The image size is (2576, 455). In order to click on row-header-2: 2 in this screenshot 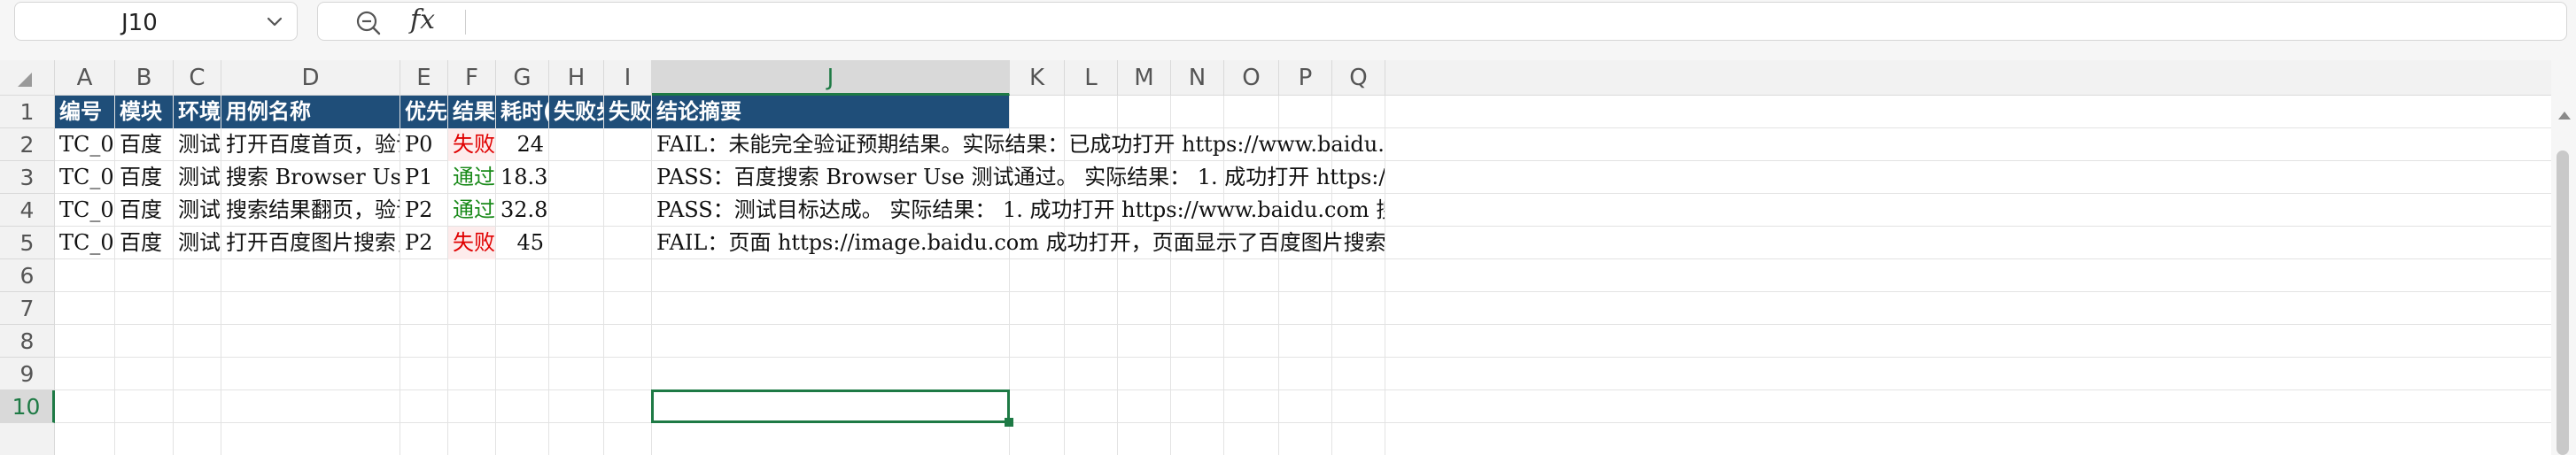, I will do `click(27, 144)`.